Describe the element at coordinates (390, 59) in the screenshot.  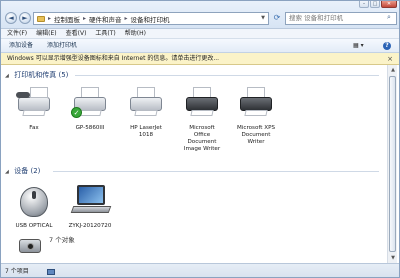
I see `info-bar-close-icon: ×` at that location.